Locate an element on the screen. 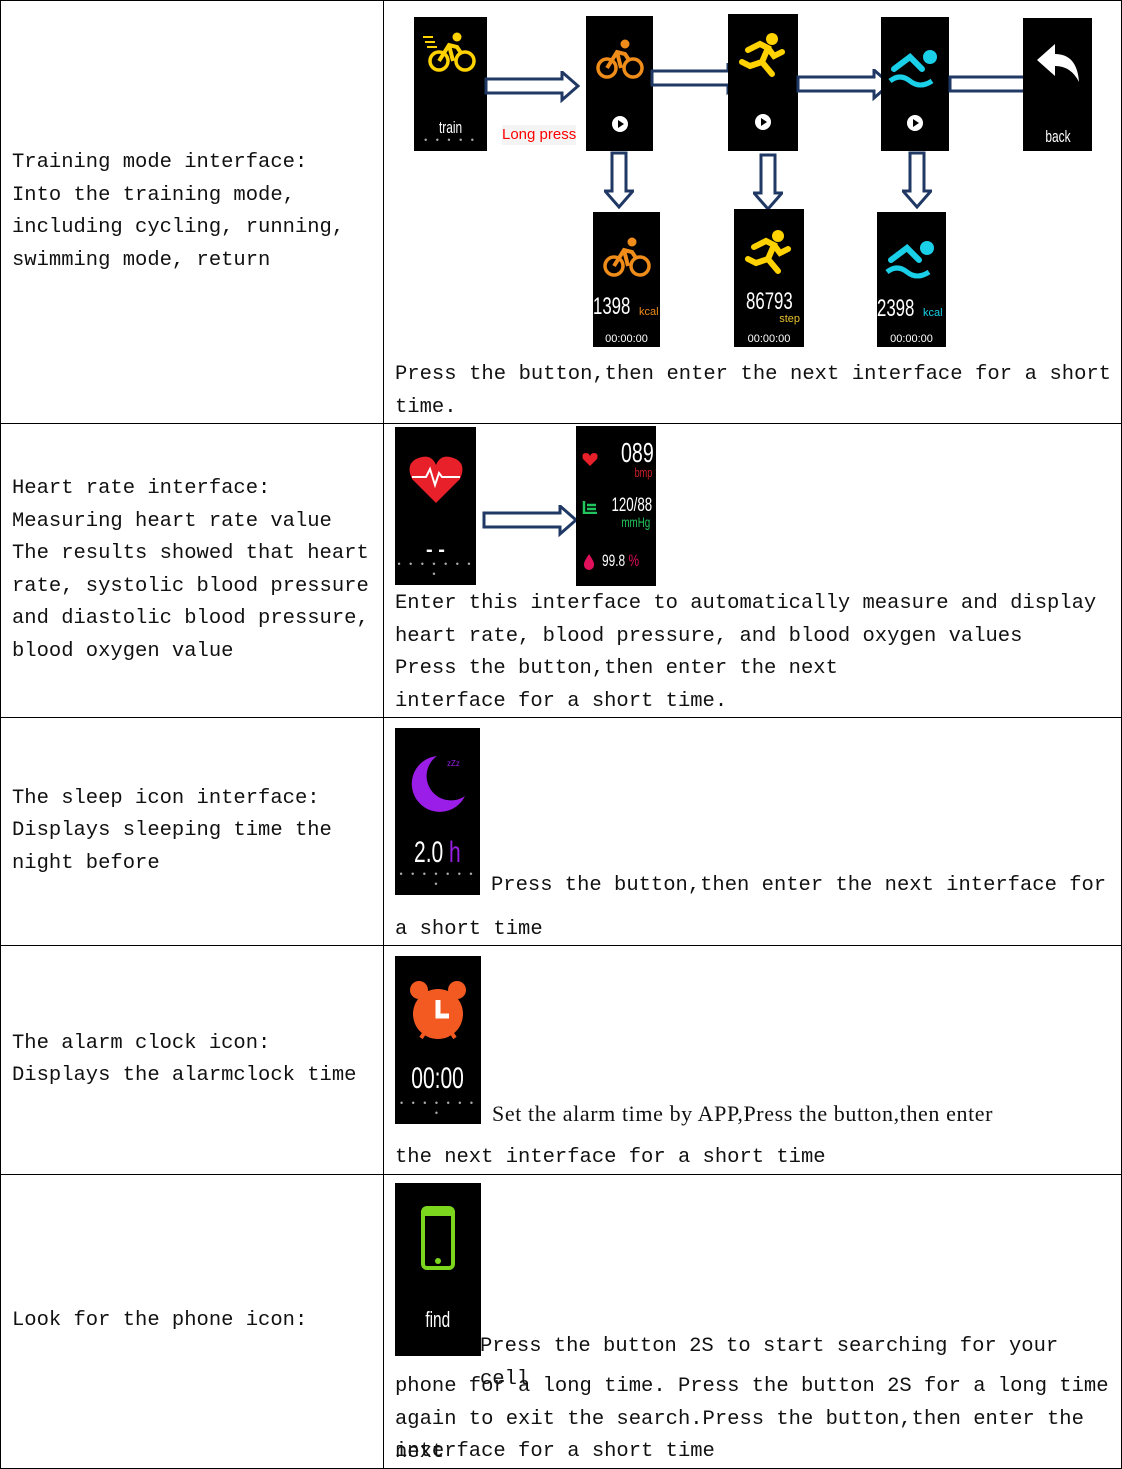 The height and width of the screenshot is (1469, 1122). text-line: a short time is located at coordinates (469, 929).